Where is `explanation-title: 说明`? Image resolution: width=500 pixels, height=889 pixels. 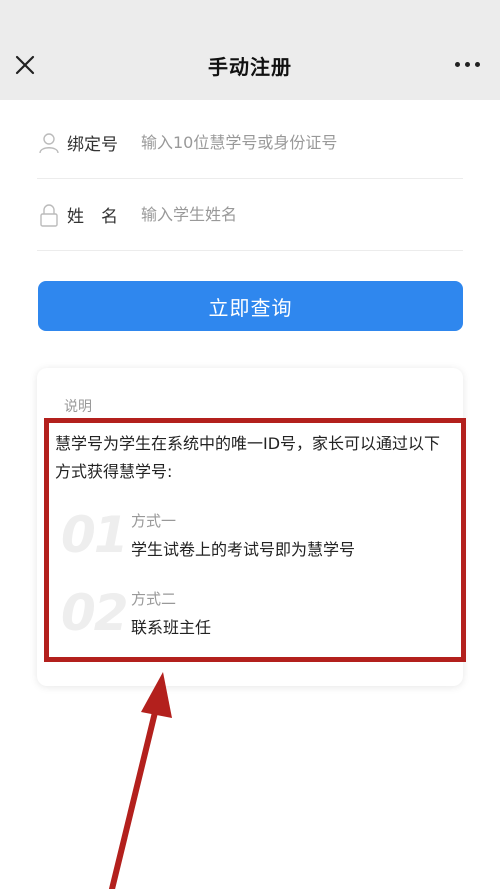
explanation-title: 说明 is located at coordinates (78, 407).